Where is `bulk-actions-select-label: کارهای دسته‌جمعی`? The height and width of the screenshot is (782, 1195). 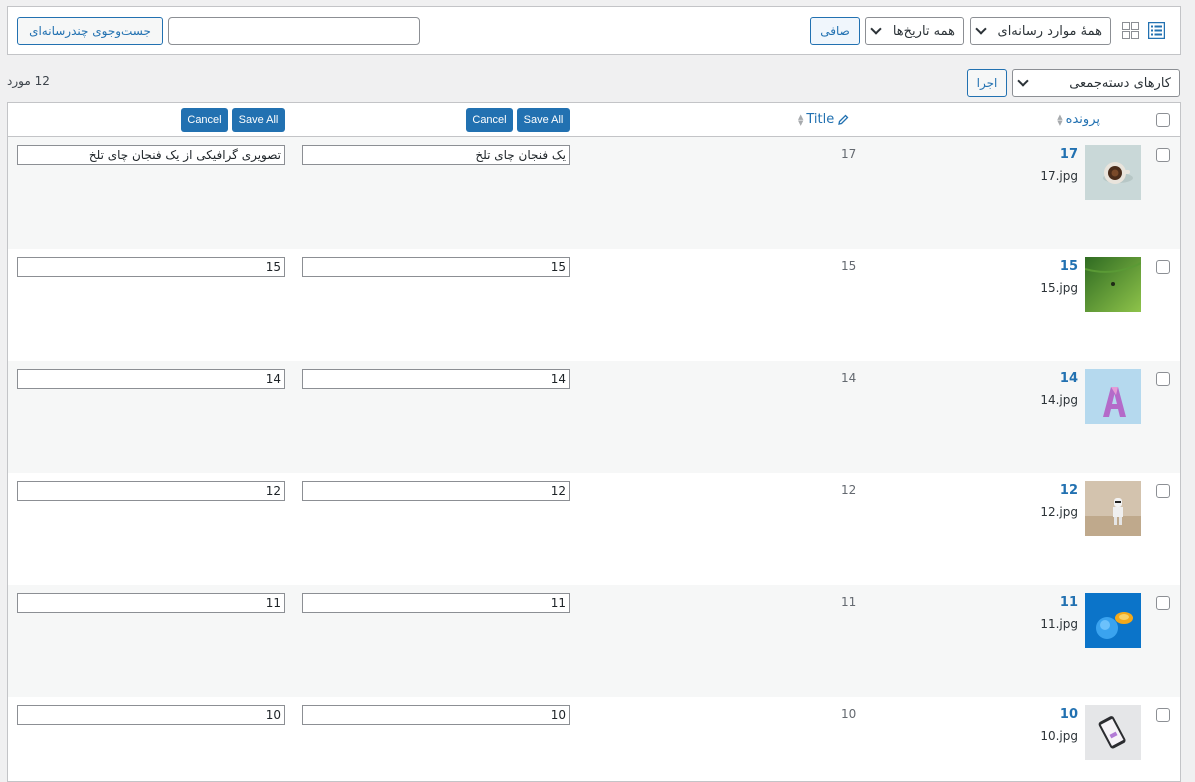
bulk-actions-select-label: کارهای دسته‌جمعی is located at coordinates (1120, 83).